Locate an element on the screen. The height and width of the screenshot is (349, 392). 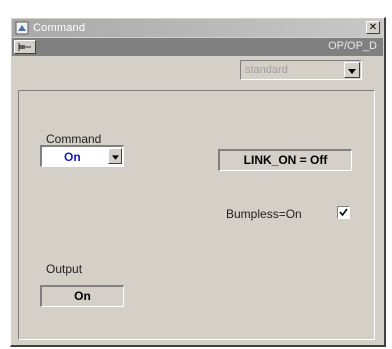
window-title: Command is located at coordinates (59, 28).